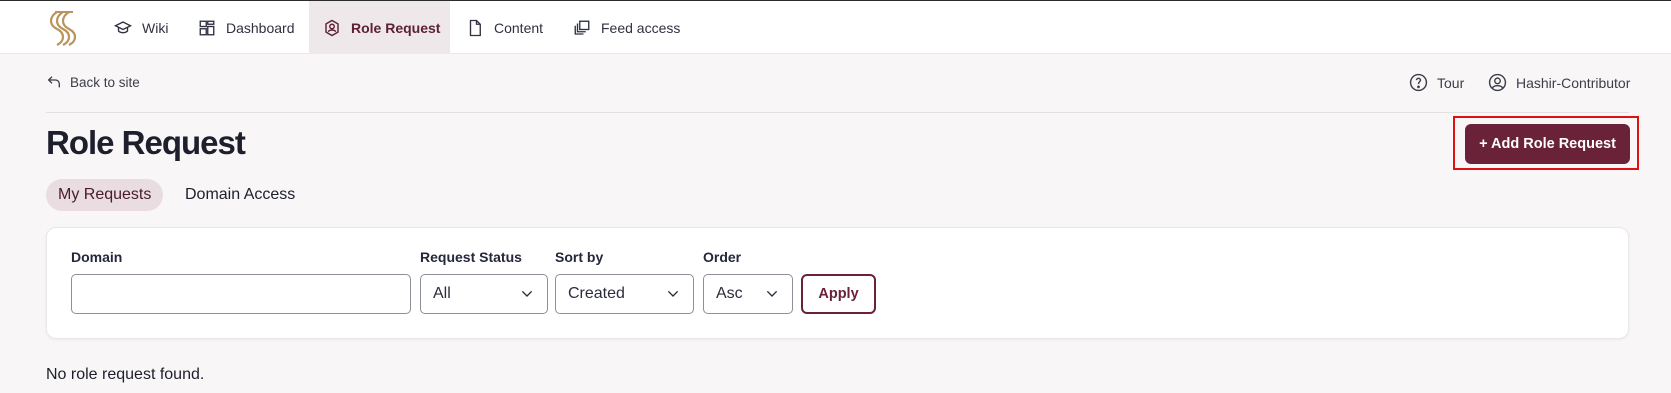  What do you see at coordinates (748, 294) in the screenshot?
I see `order-select: Asc` at bounding box center [748, 294].